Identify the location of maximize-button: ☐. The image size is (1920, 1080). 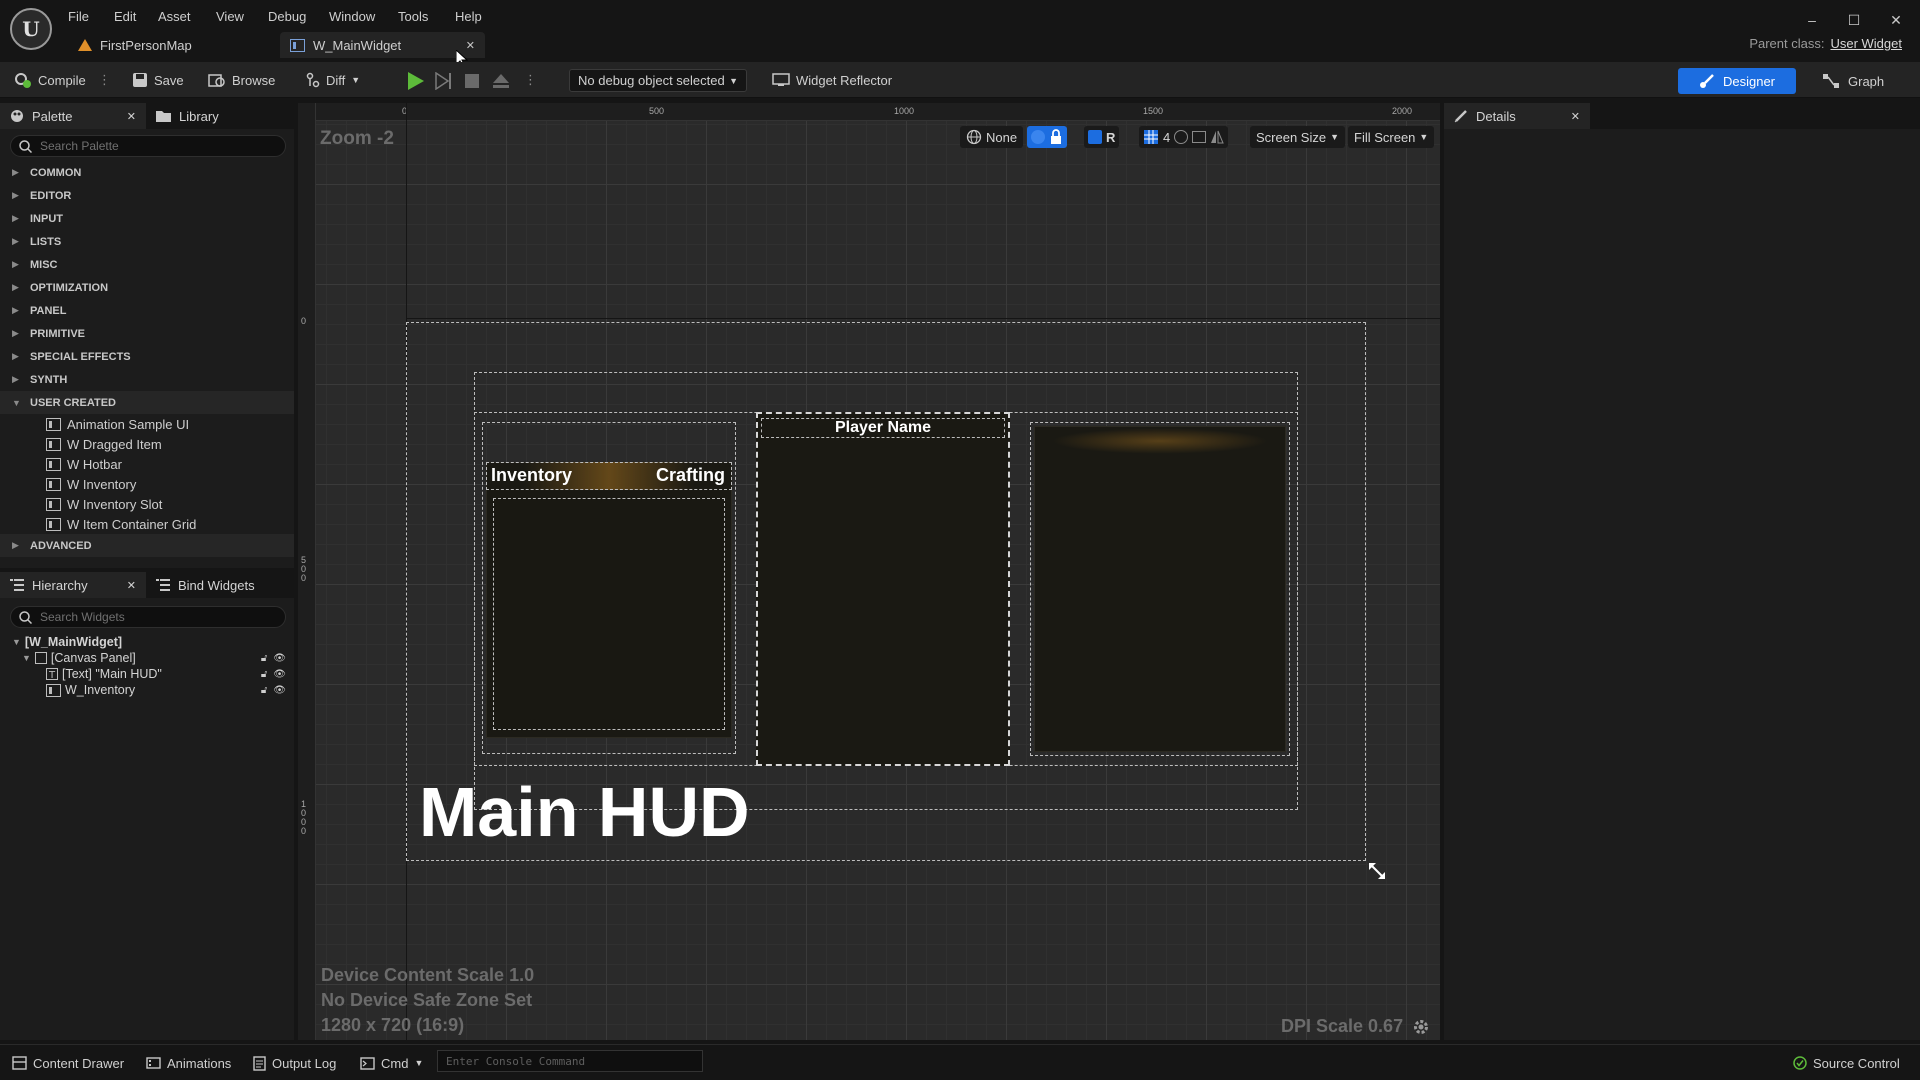
(1854, 20).